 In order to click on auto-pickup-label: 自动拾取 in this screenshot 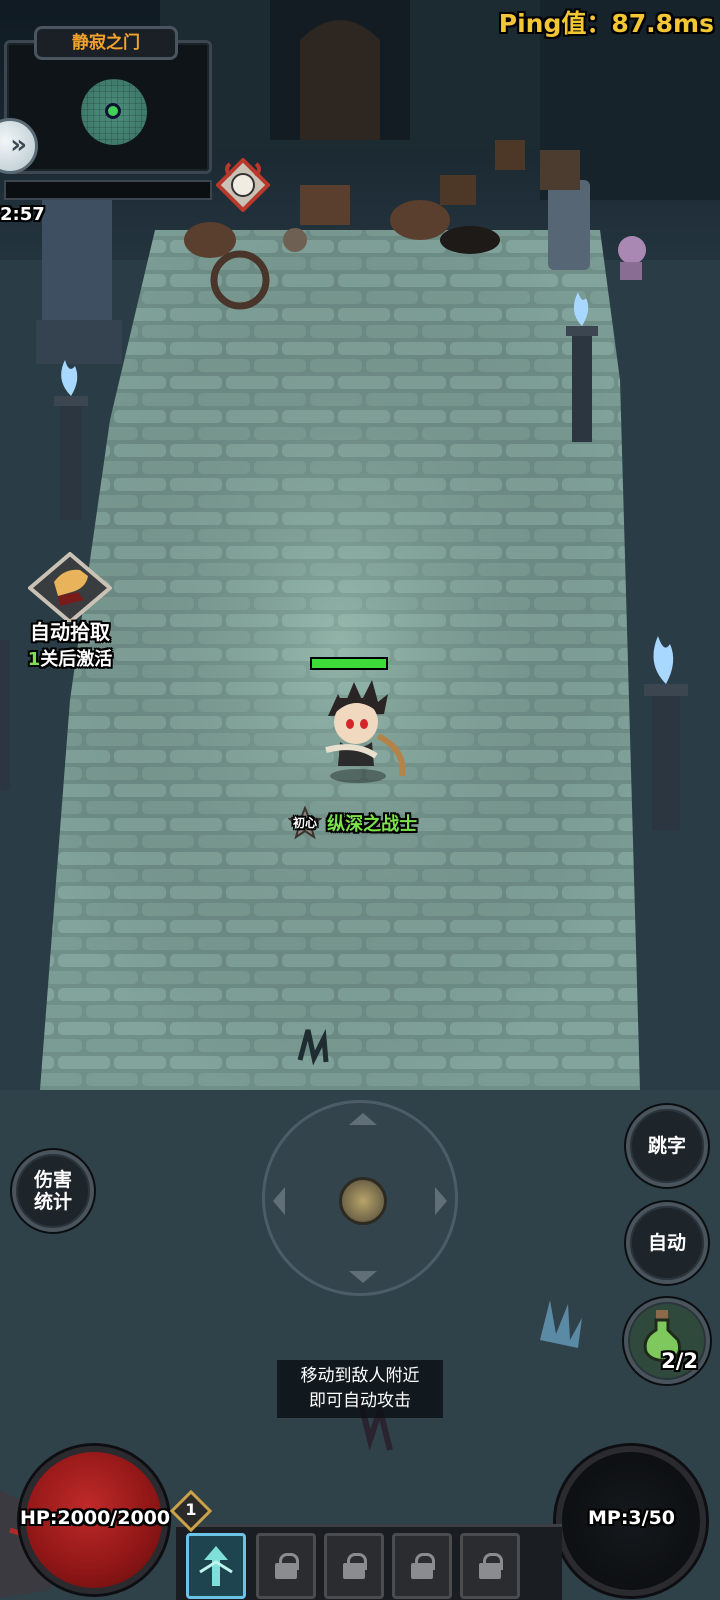, I will do `click(70, 632)`.